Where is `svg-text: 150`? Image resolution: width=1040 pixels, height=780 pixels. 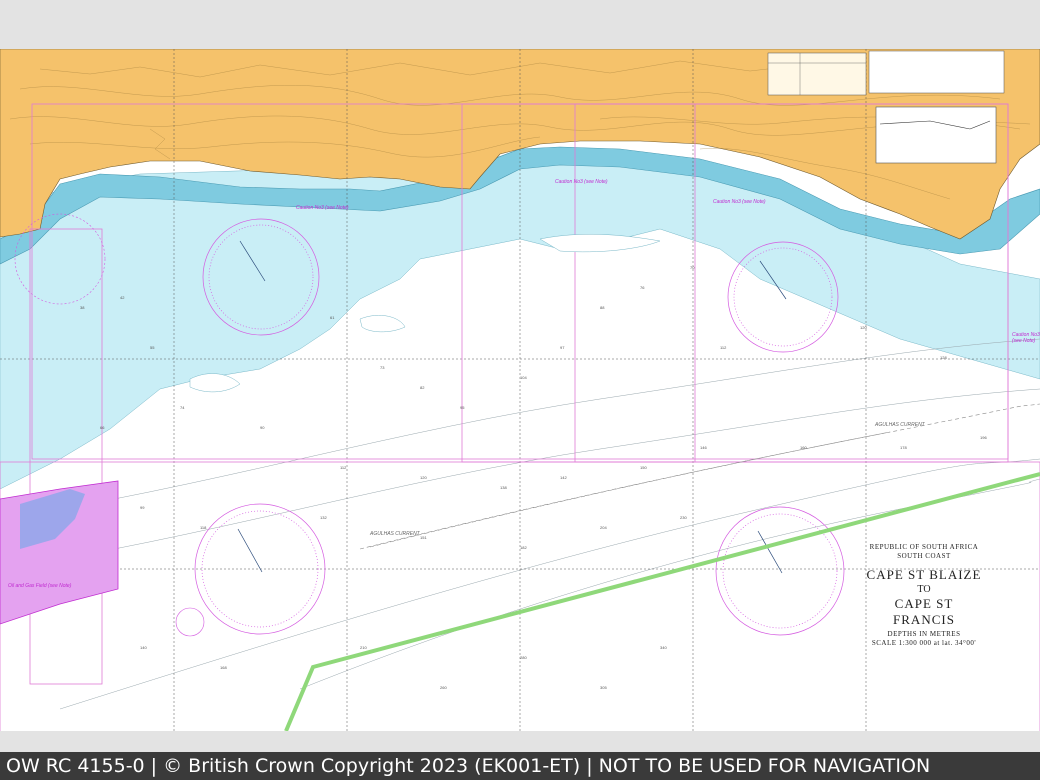
svg-text: 150 is located at coordinates (643, 467).